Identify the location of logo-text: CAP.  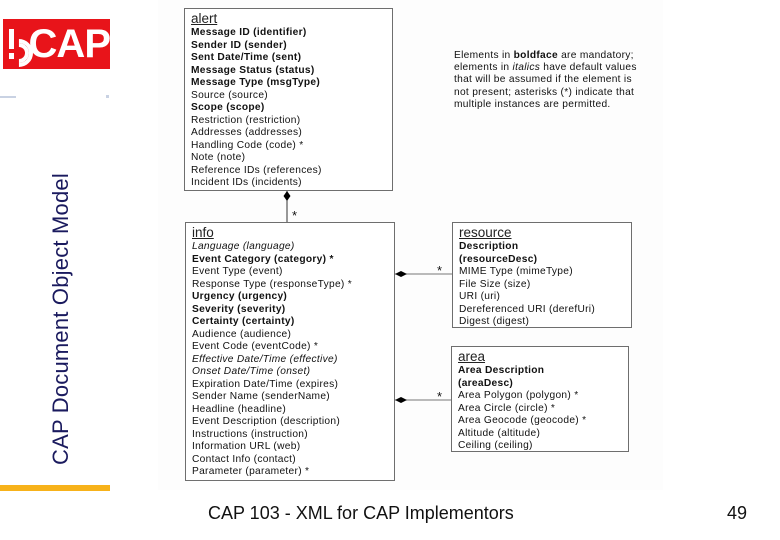
(69, 44).